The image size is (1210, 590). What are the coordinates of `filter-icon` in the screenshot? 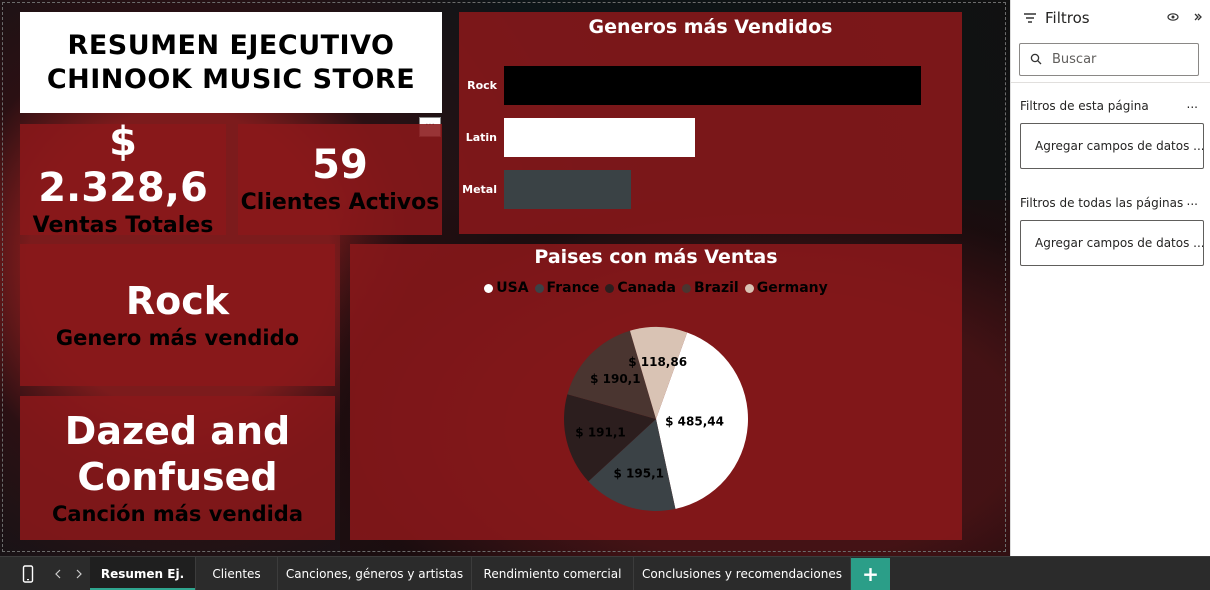 It's located at (1030, 18).